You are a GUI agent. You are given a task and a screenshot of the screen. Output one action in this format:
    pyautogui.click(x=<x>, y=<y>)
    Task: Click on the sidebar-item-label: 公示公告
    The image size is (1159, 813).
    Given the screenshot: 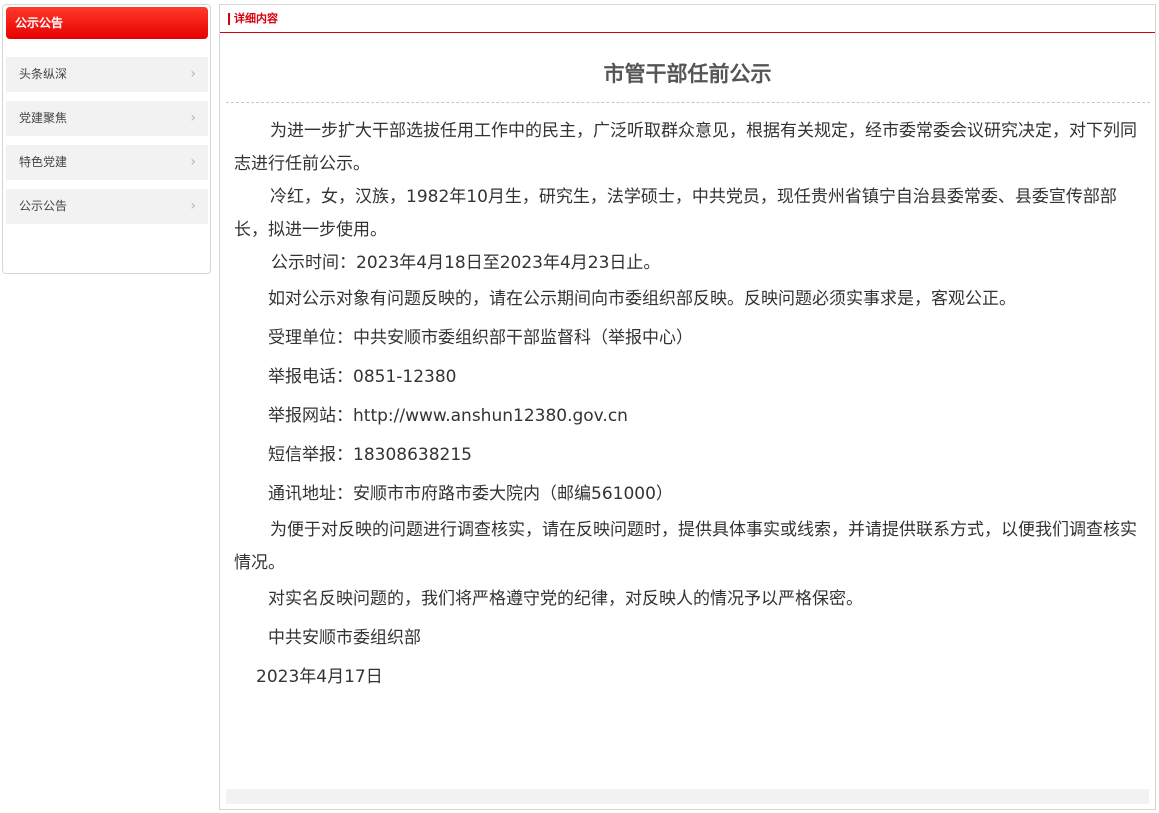 What is the action you would take?
    pyautogui.click(x=43, y=206)
    